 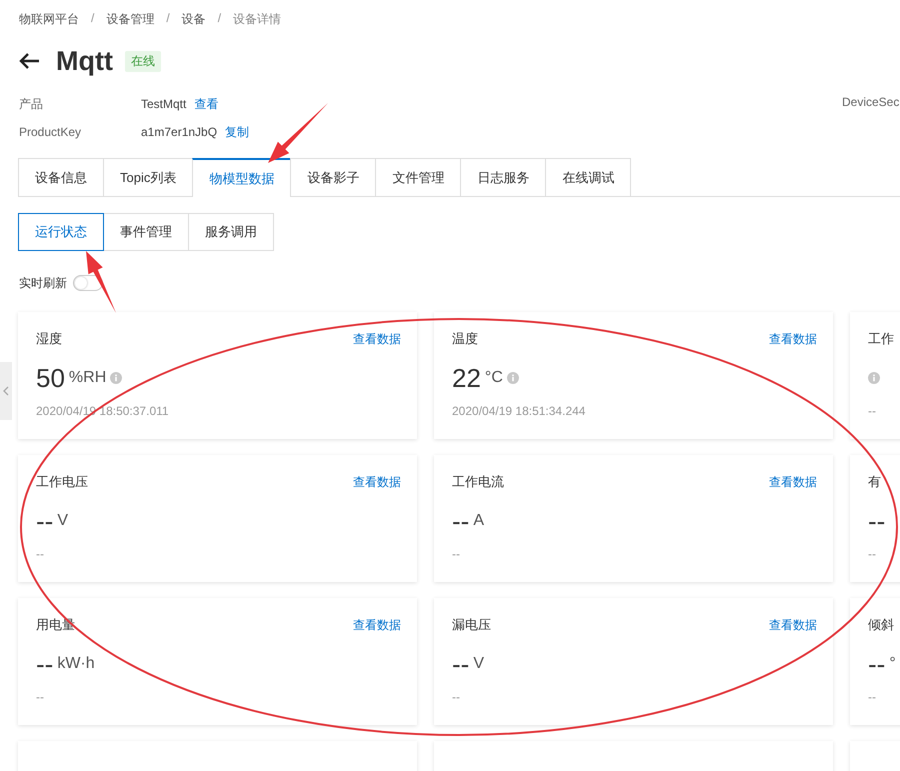 I want to click on chevron-left-icon, so click(x=6, y=391).